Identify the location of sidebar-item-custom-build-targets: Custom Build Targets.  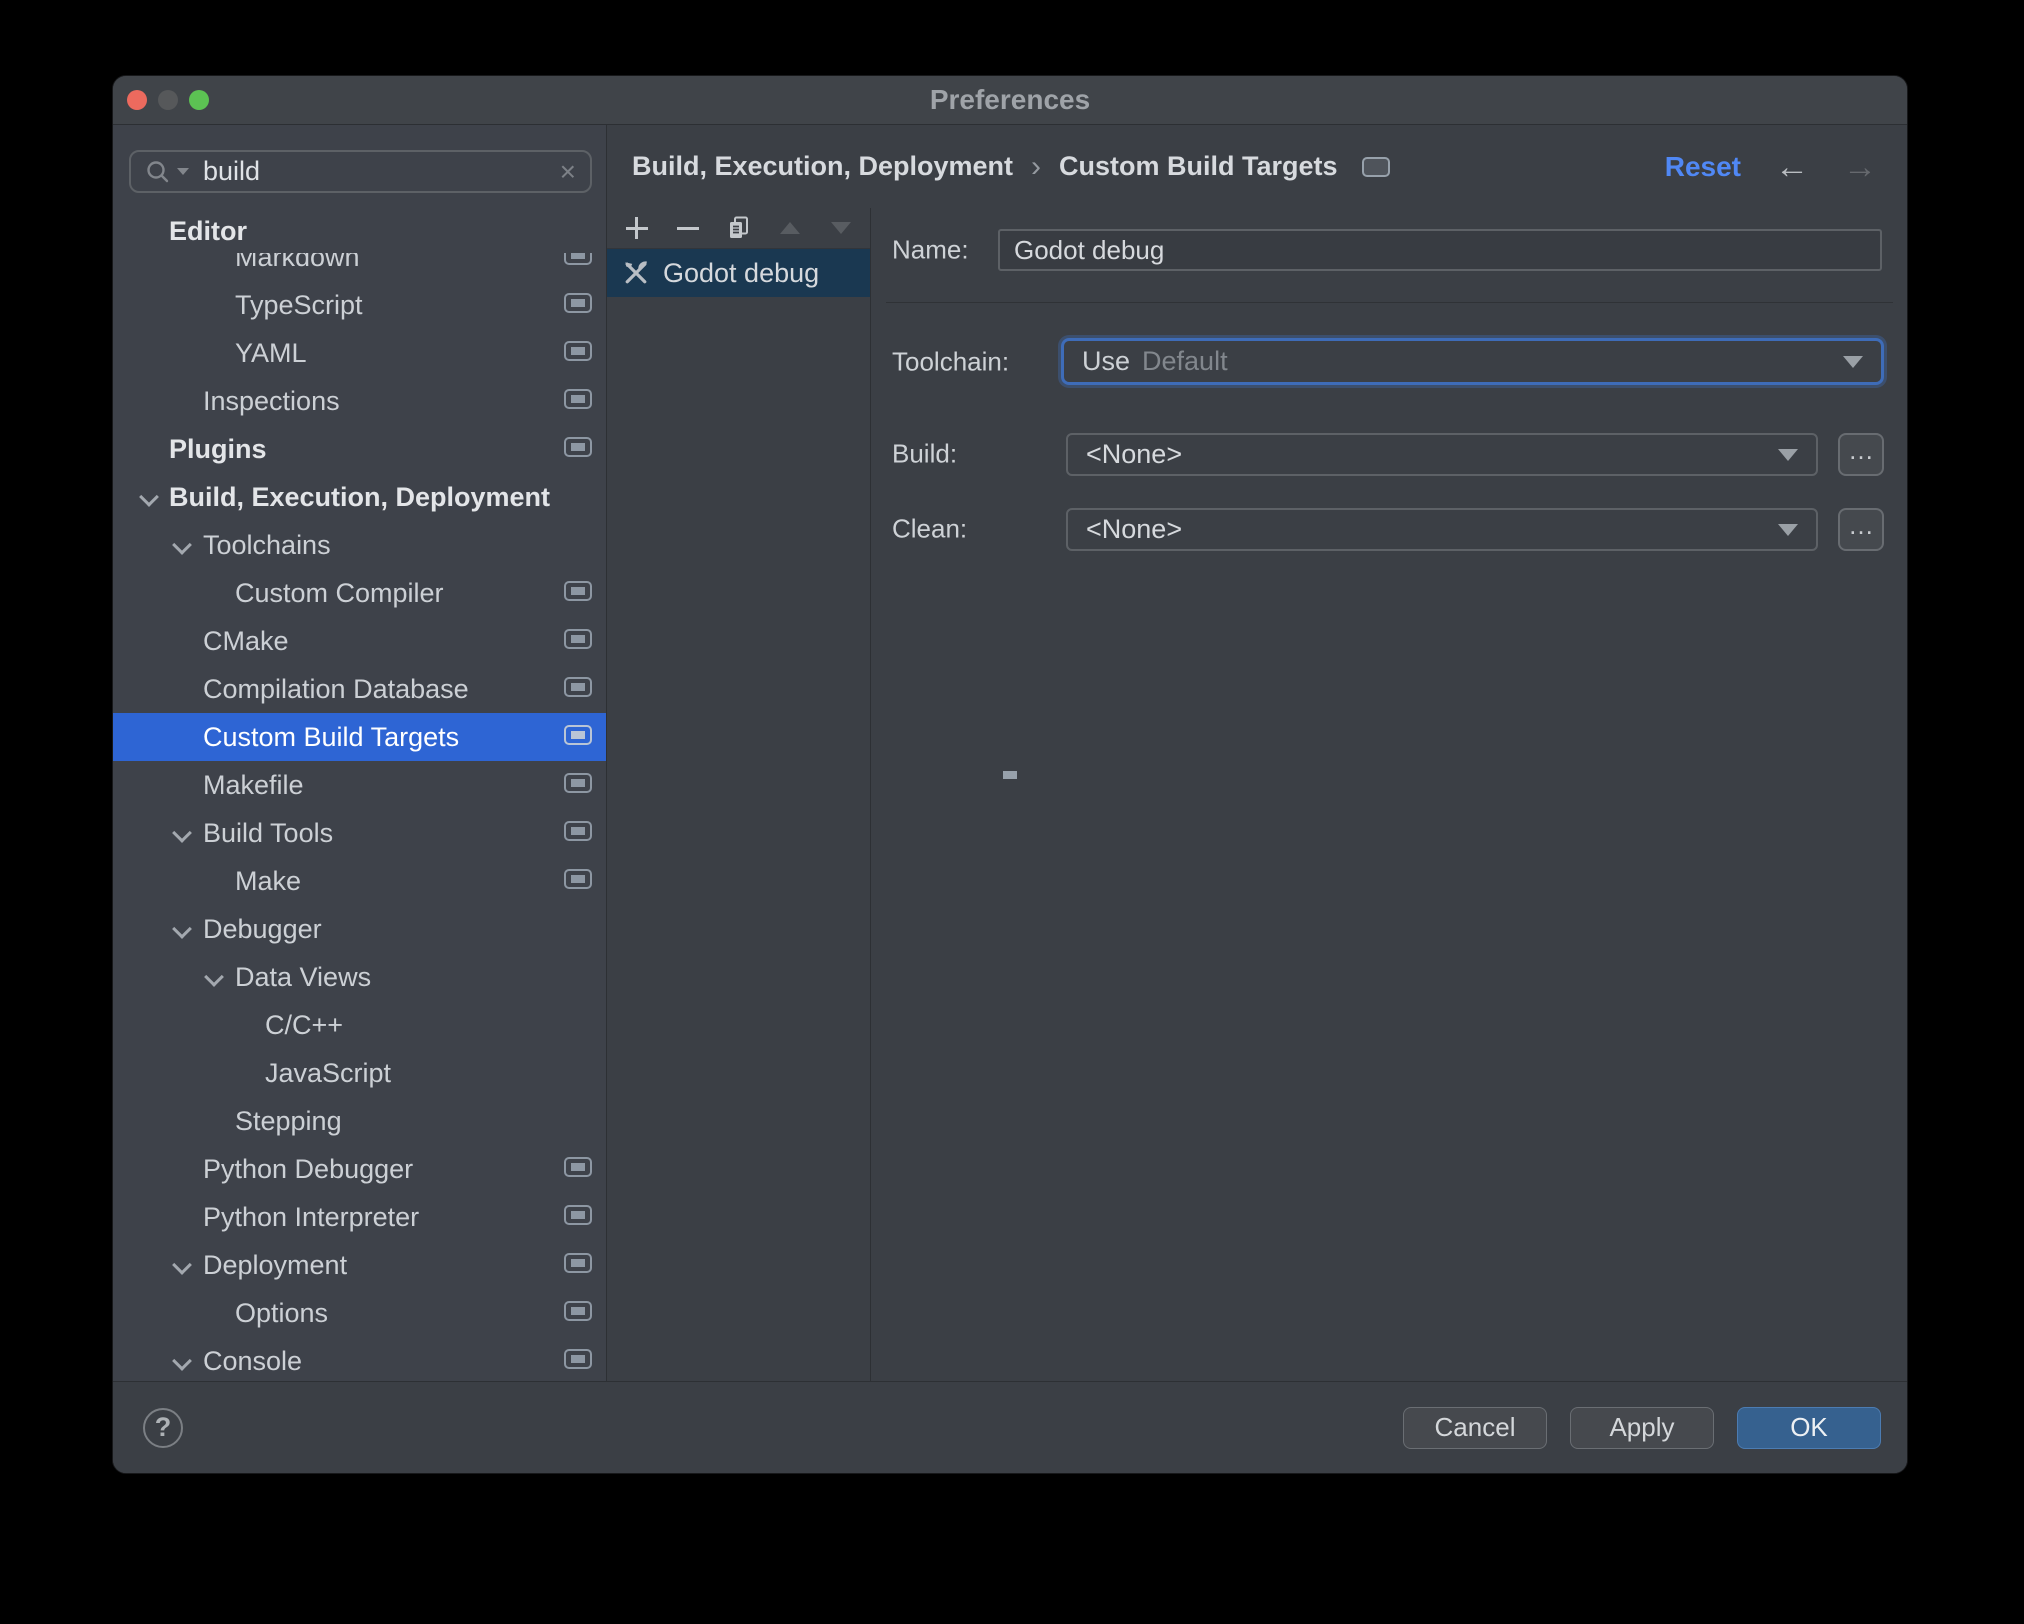
(359, 737).